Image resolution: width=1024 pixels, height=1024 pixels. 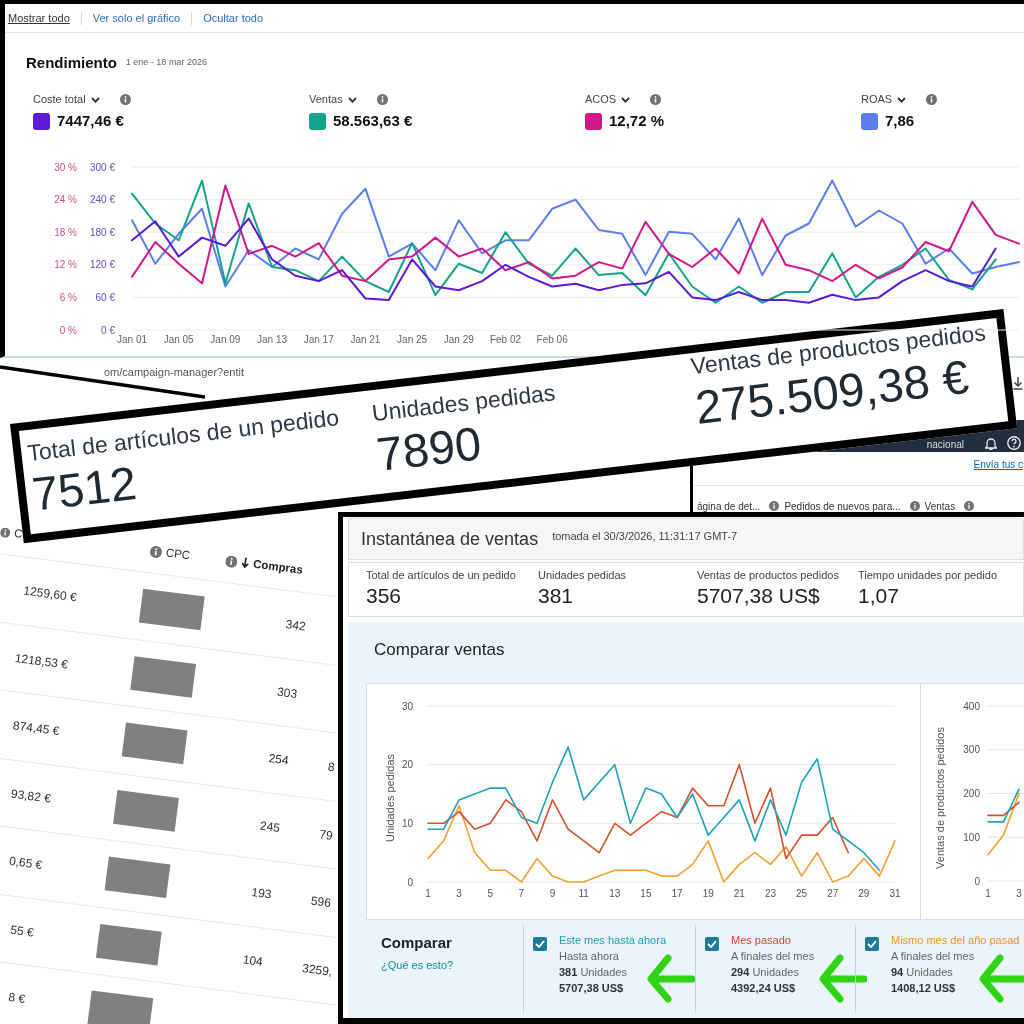 What do you see at coordinates (802, 893) in the screenshot?
I see `axis-tick-label: 25` at bounding box center [802, 893].